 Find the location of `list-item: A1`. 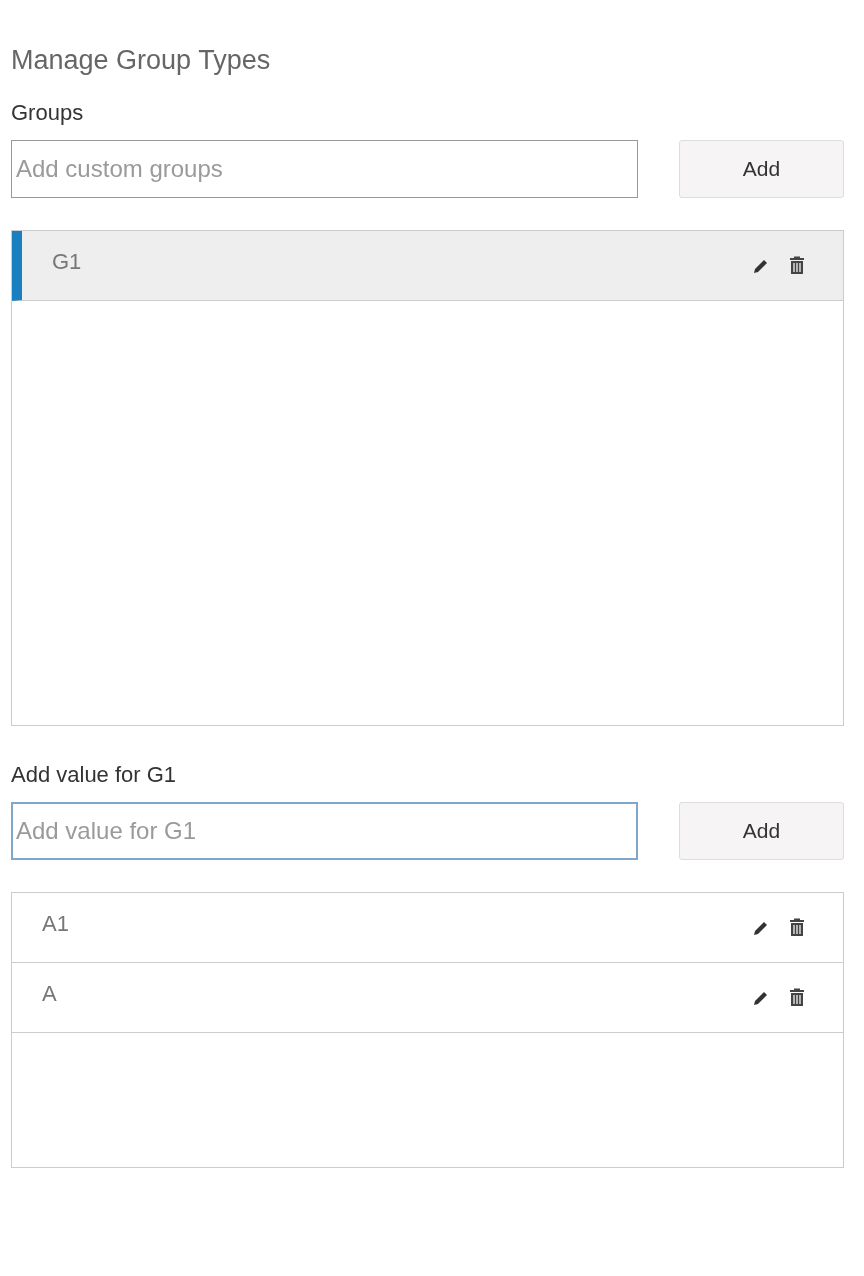

list-item: A1 is located at coordinates (427, 928).